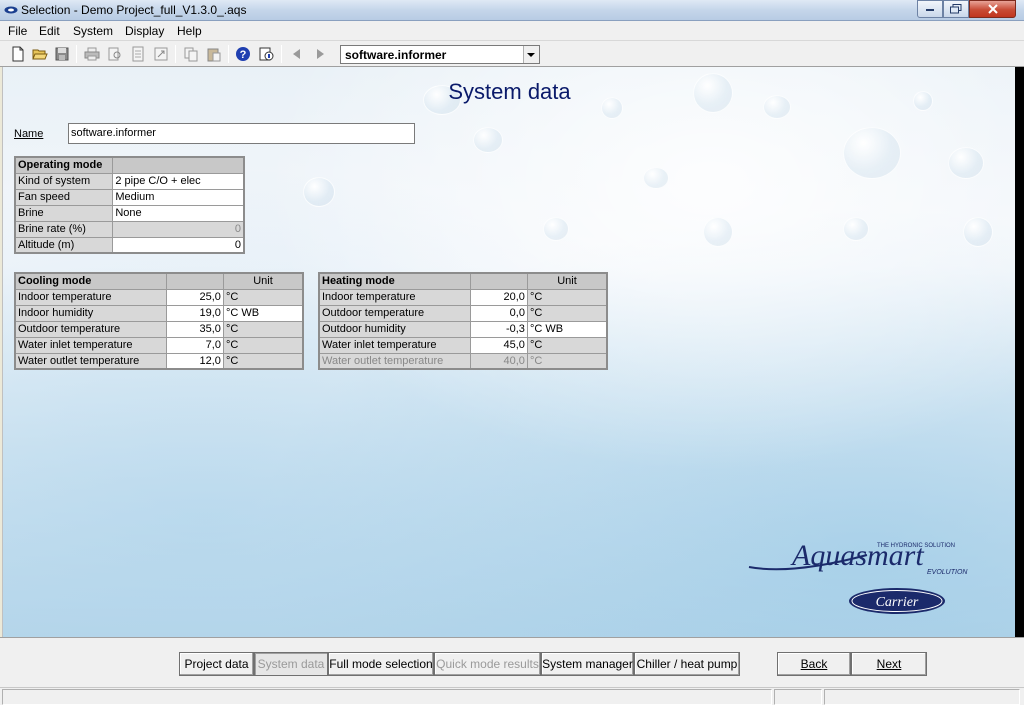 The height and width of the screenshot is (705, 1024). I want to click on cooling-indoor-humidity-value: 19,0, so click(194, 313).